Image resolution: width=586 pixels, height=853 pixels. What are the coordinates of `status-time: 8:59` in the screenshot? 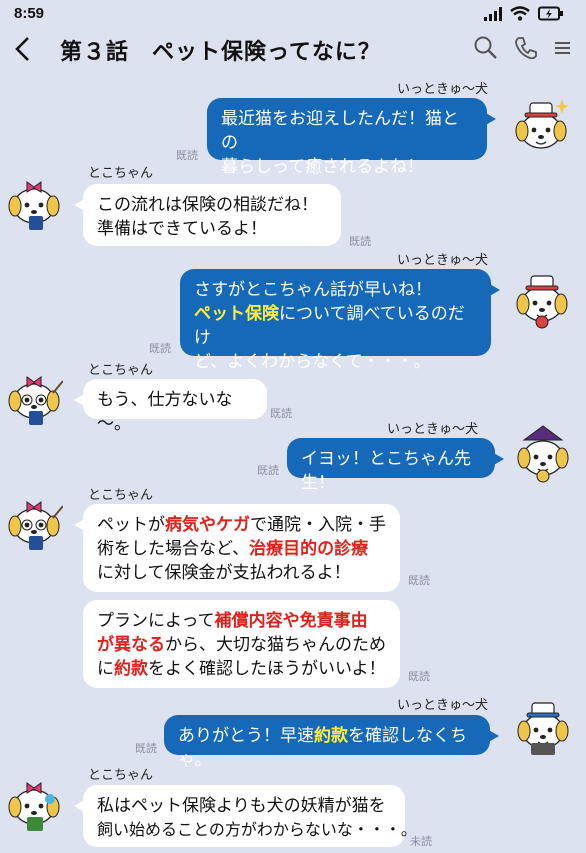 It's located at (29, 13).